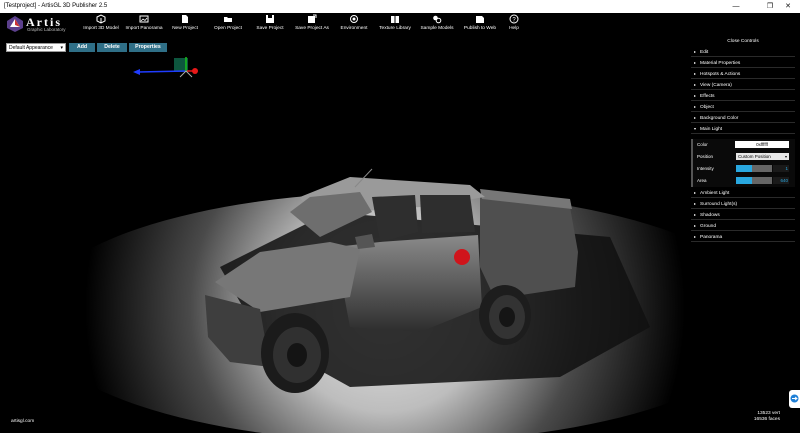 The height and width of the screenshot is (433, 800). What do you see at coordinates (743, 51) in the screenshot?
I see `section-edit: ▸ Edit` at bounding box center [743, 51].